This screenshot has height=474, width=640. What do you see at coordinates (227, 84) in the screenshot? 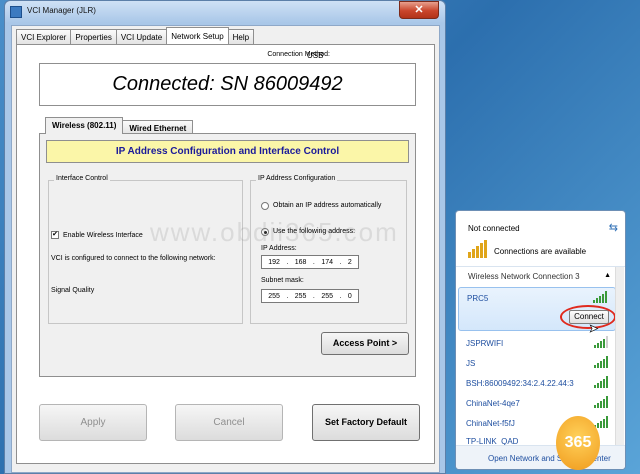
I see `connection-status: Connected: SN 86009492` at bounding box center [227, 84].